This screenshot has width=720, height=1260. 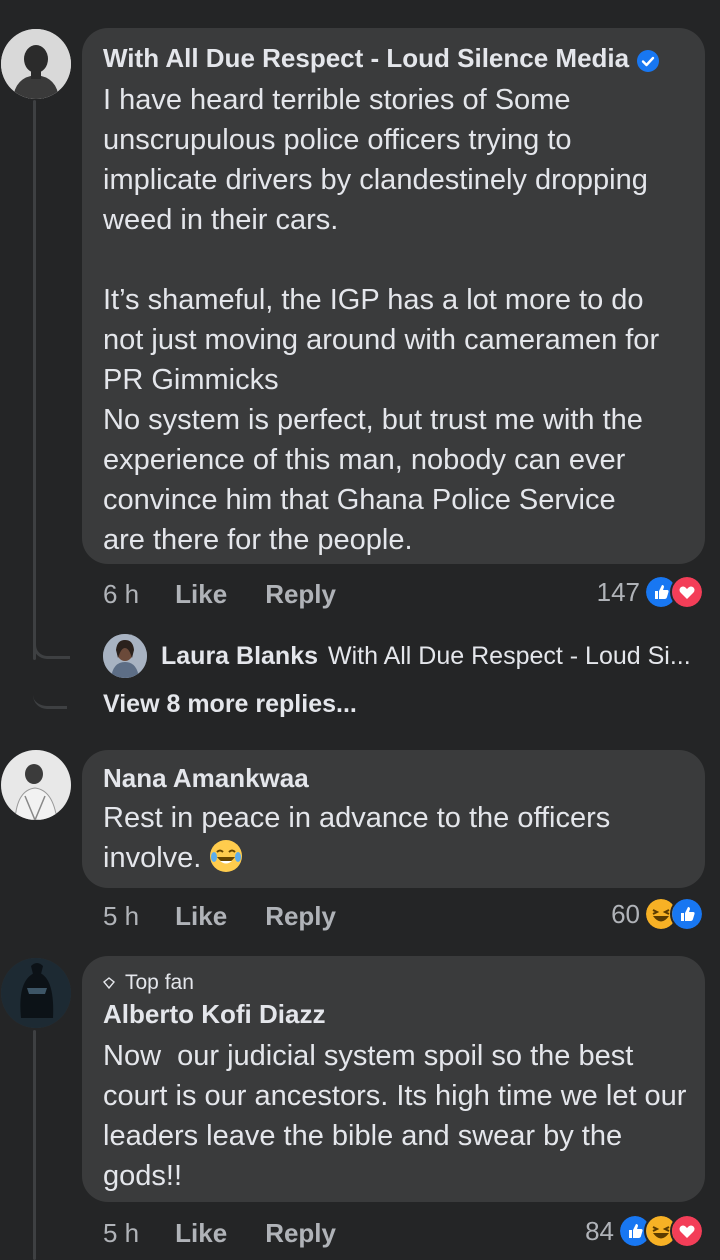 I want to click on reply-avatar, so click(x=125, y=656).